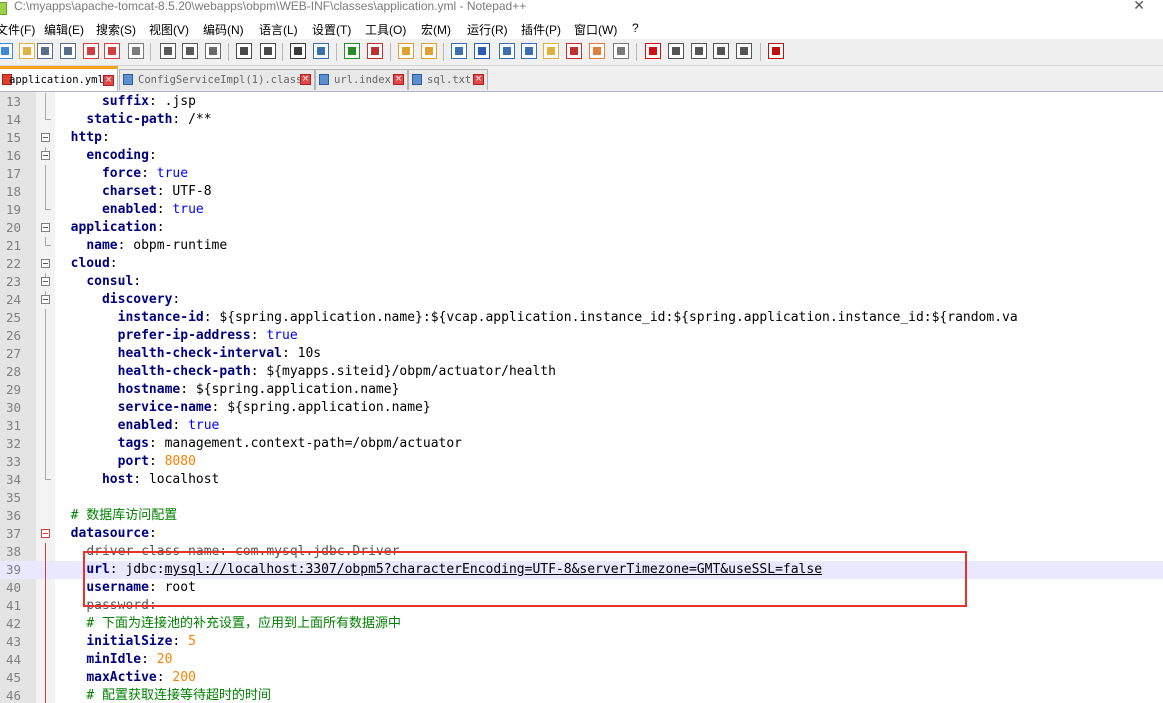 The image size is (1163, 703). I want to click on menu-plugins: 插件(P), so click(541, 29).